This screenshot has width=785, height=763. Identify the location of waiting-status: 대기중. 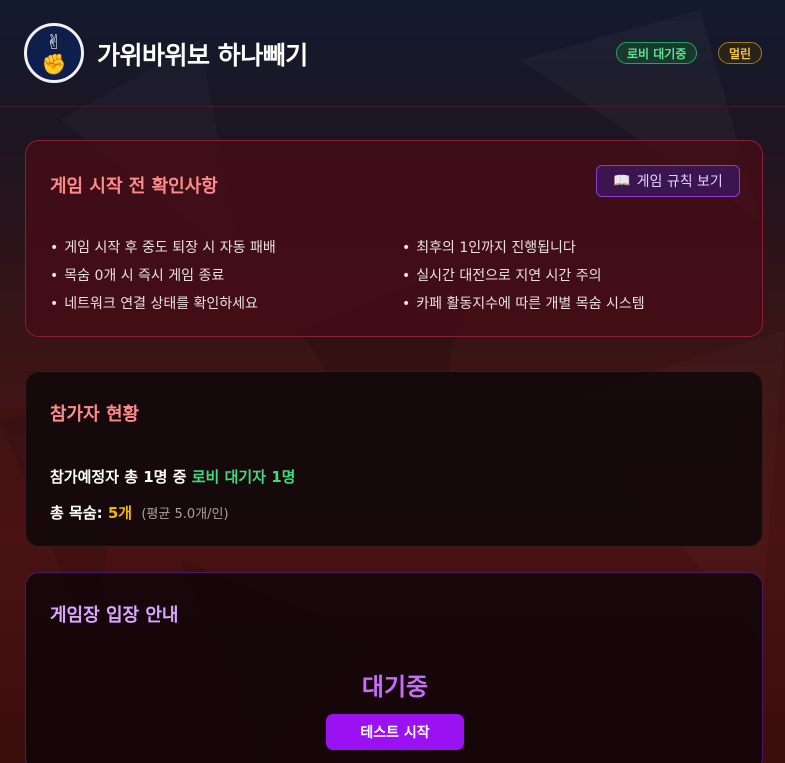
(395, 687).